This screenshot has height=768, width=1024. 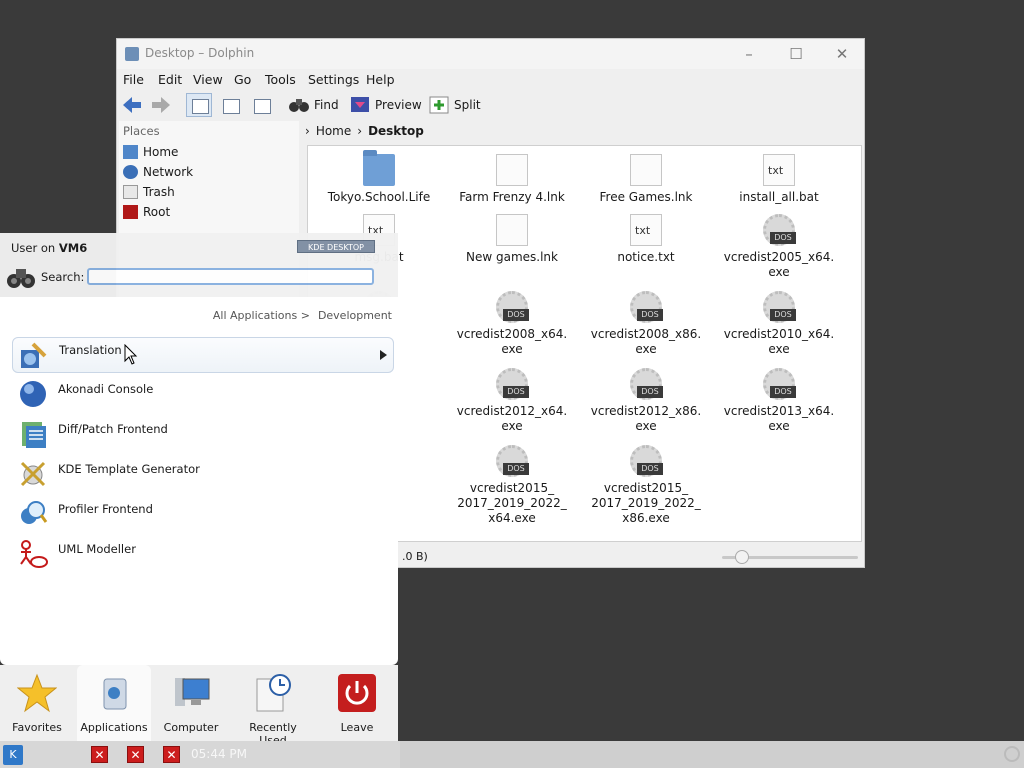 What do you see at coordinates (149, 192) in the screenshot?
I see `place-trash: Trash` at bounding box center [149, 192].